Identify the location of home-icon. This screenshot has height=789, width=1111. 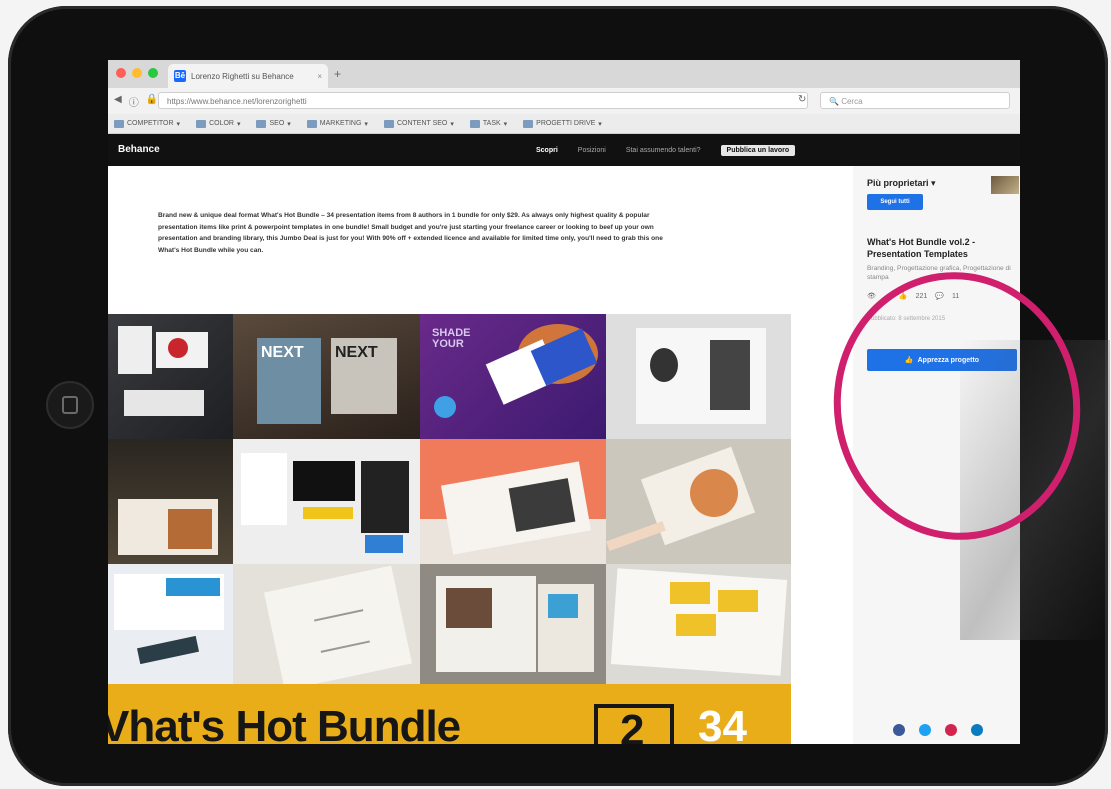
(70, 405).